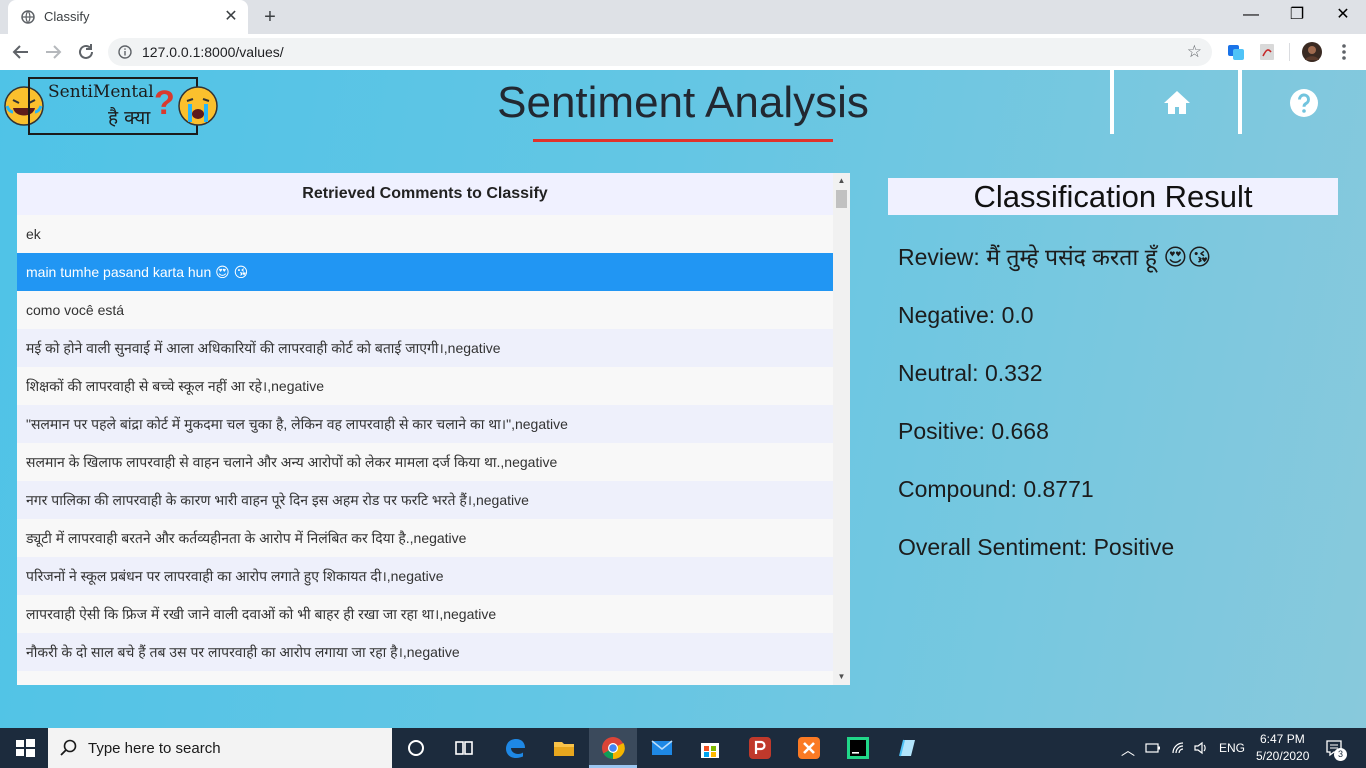 This screenshot has width=1366, height=768. I want to click on review-value: मैं तुम्हे पसंद करता हूँ 😍😘, so click(1099, 257).